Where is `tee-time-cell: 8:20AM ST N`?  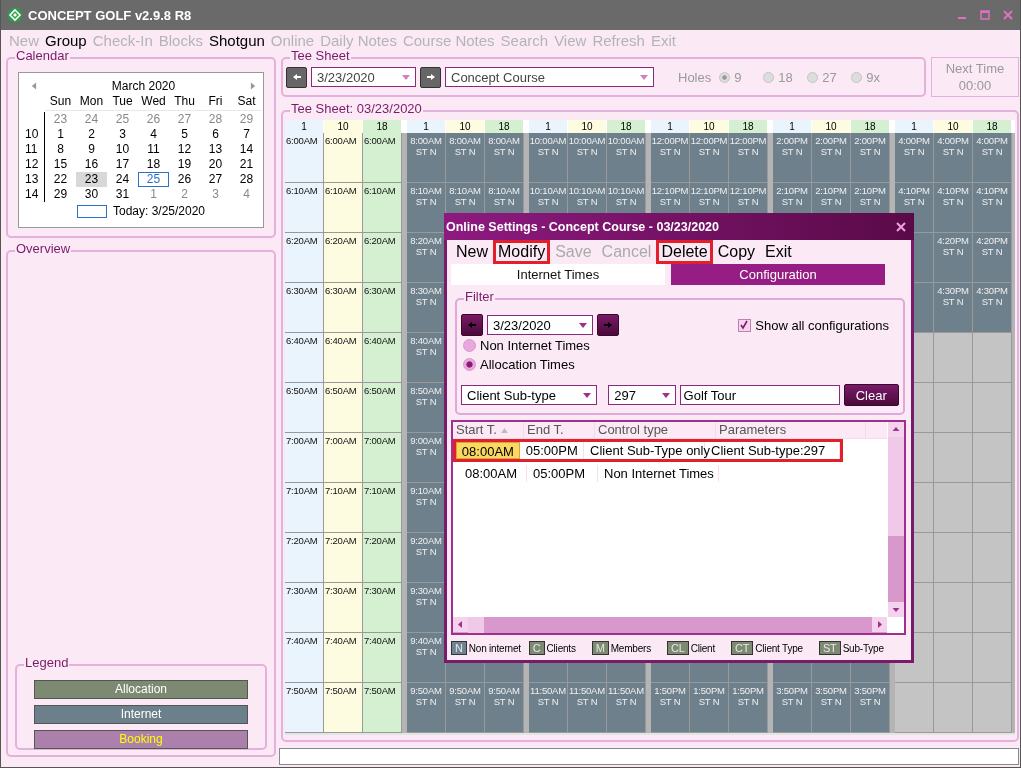
tee-time-cell: 8:20AM ST N is located at coordinates (426, 258).